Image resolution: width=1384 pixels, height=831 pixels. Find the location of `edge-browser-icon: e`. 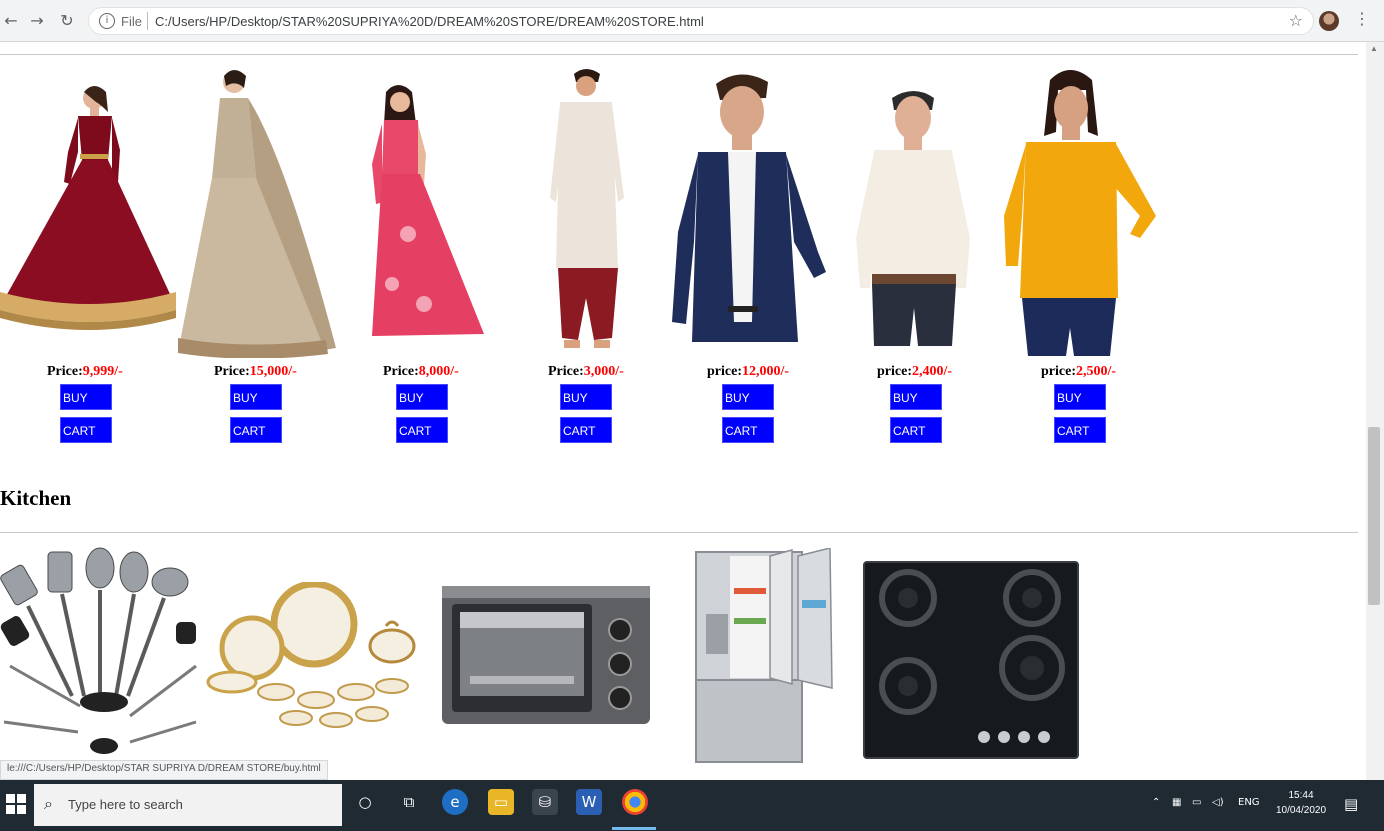

edge-browser-icon: e is located at coordinates (455, 802).